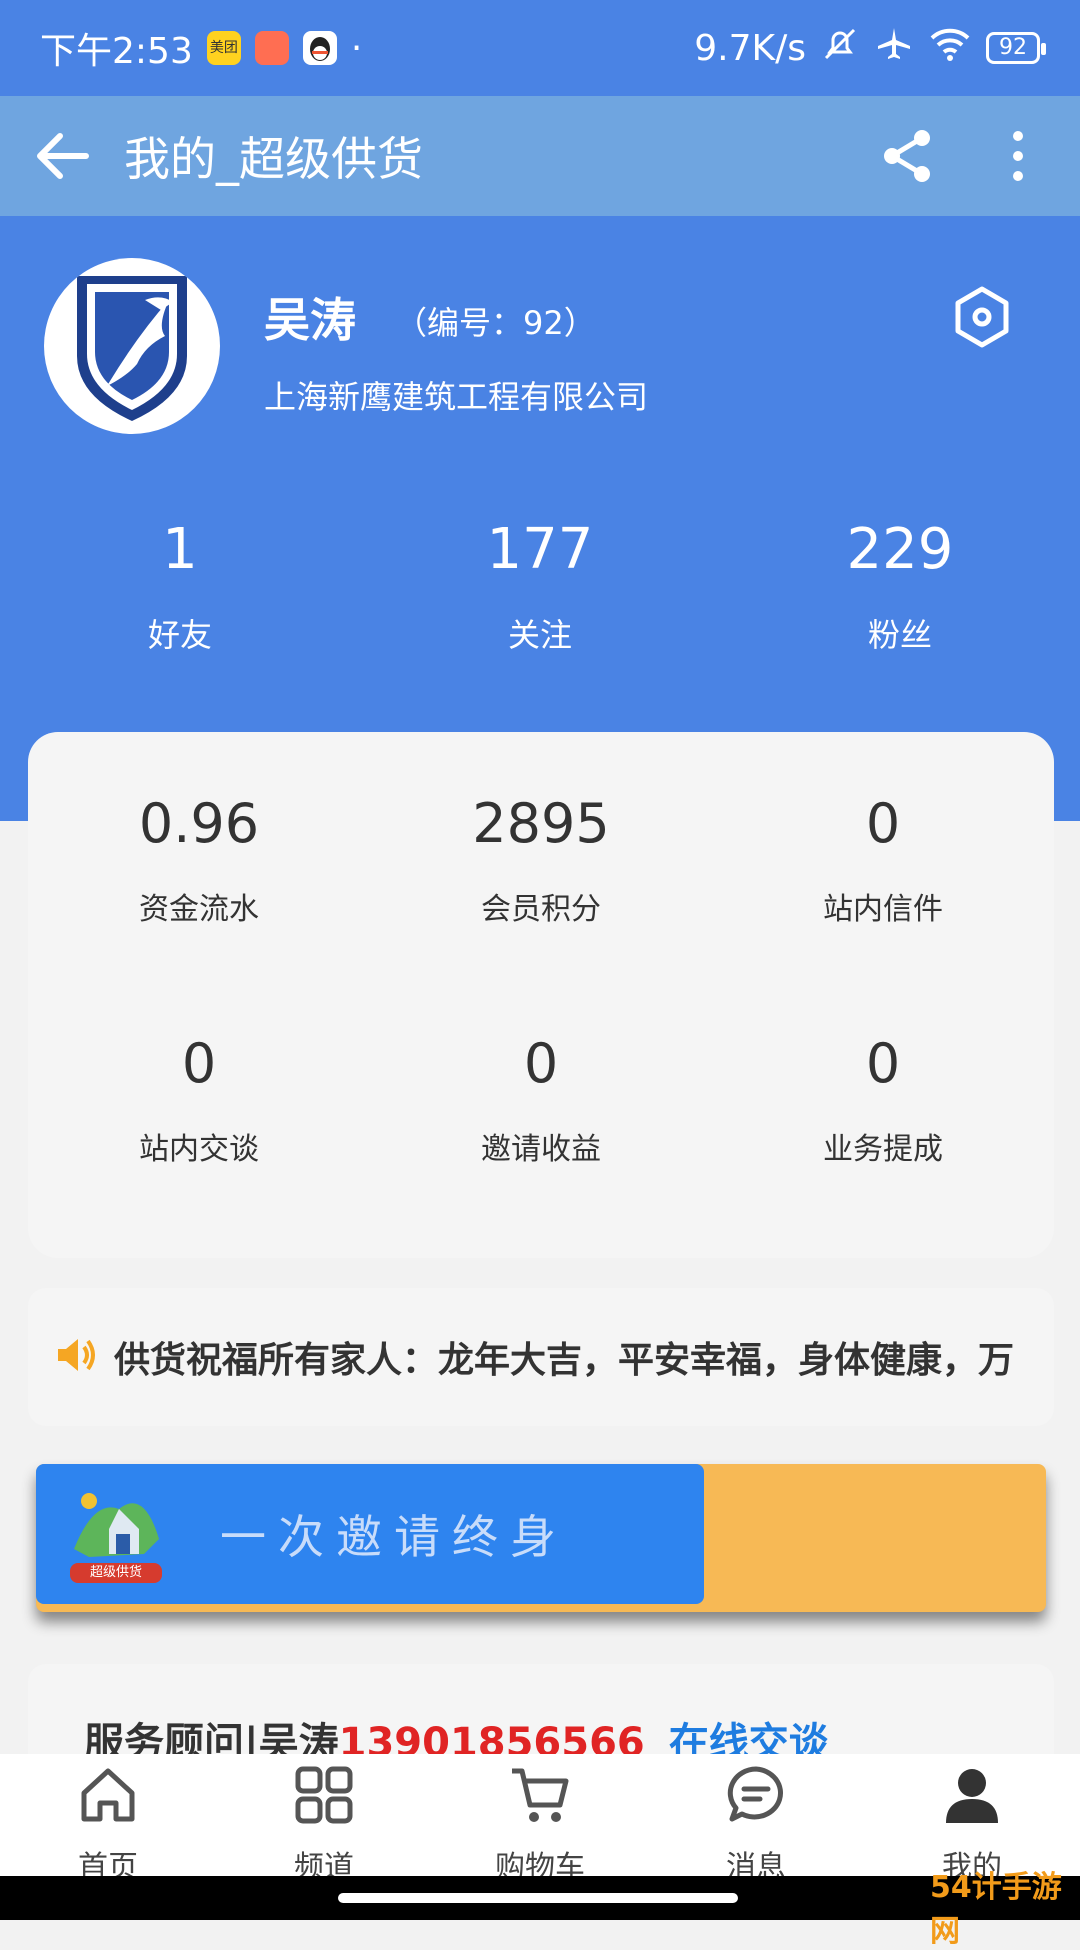  Describe the element at coordinates (883, 1063) in the screenshot. I see `commission-value: 0` at that location.